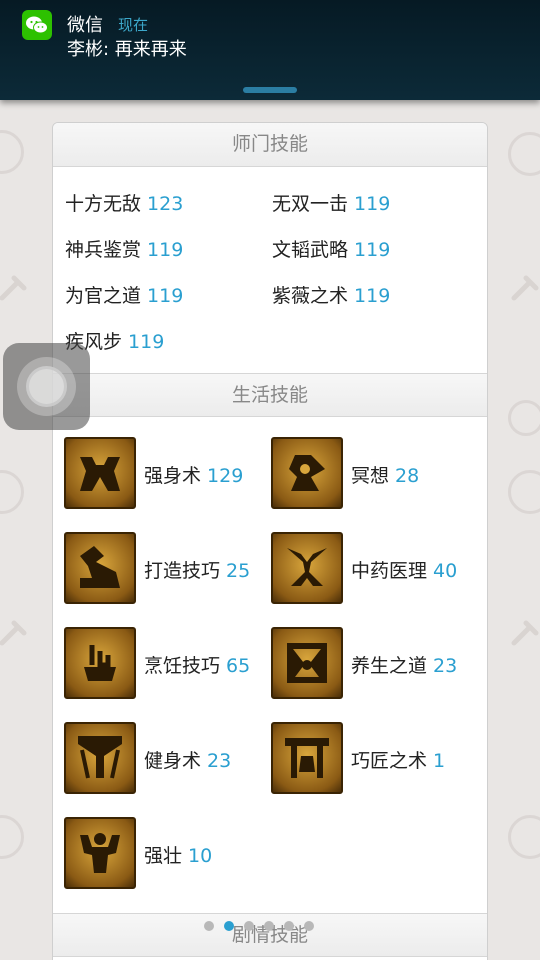 The image size is (540, 960). Describe the element at coordinates (85, 25) in the screenshot. I see `notification-app-name: 微信` at that location.